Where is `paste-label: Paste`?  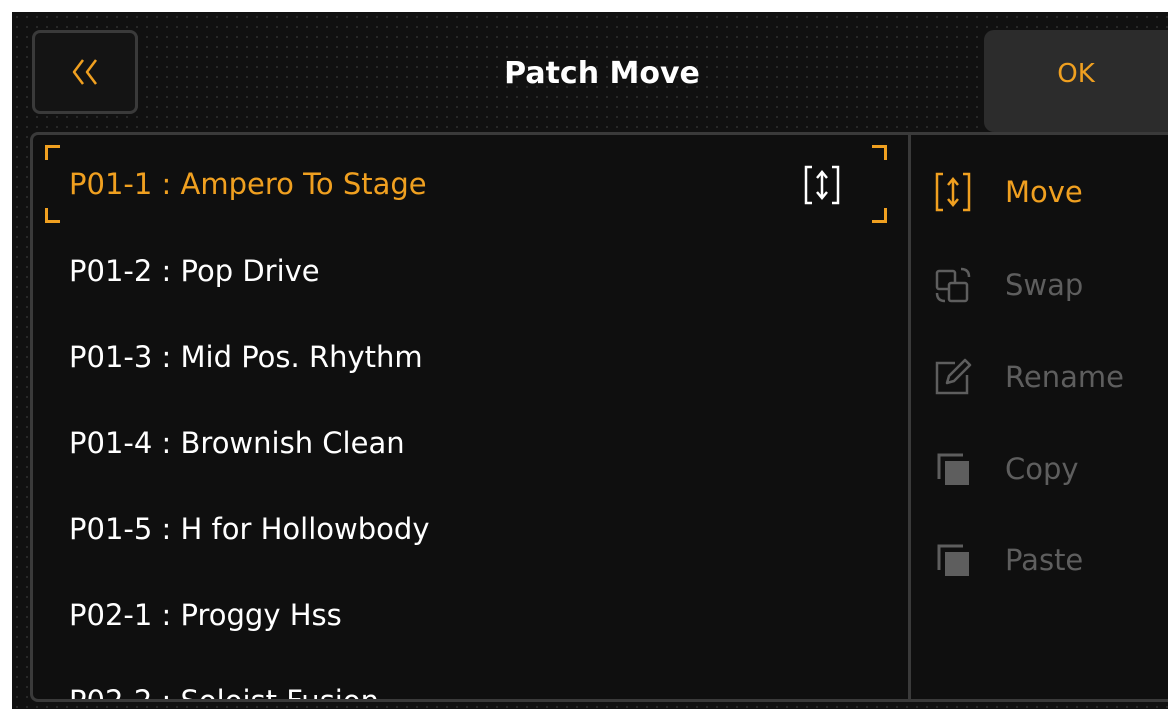
paste-label: Paste is located at coordinates (1044, 560).